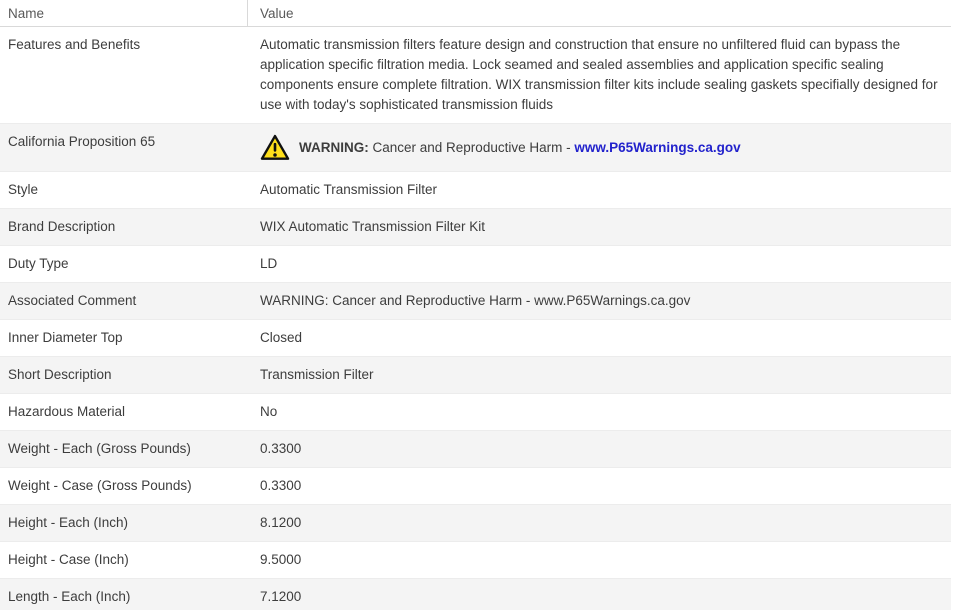 Image resolution: width=960 pixels, height=610 pixels. Describe the element at coordinates (281, 596) in the screenshot. I see `spec-value-cell: 7.1200` at that location.